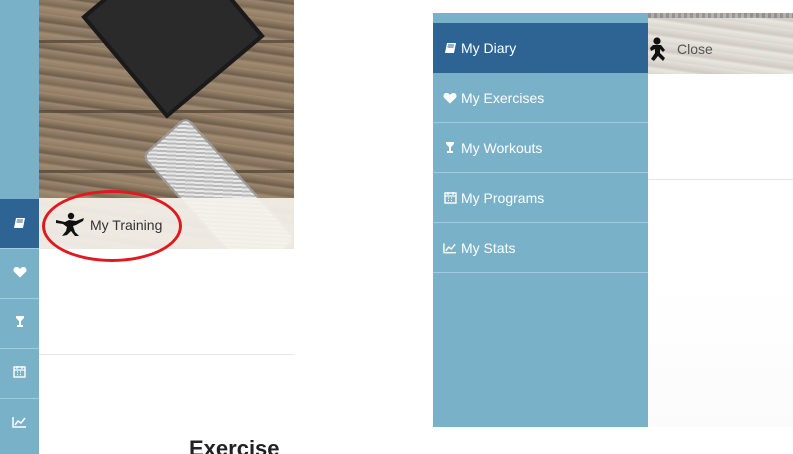 This screenshot has height=454, width=793. Describe the element at coordinates (173, 59) in the screenshot. I see `dumbbell-plate` at that location.